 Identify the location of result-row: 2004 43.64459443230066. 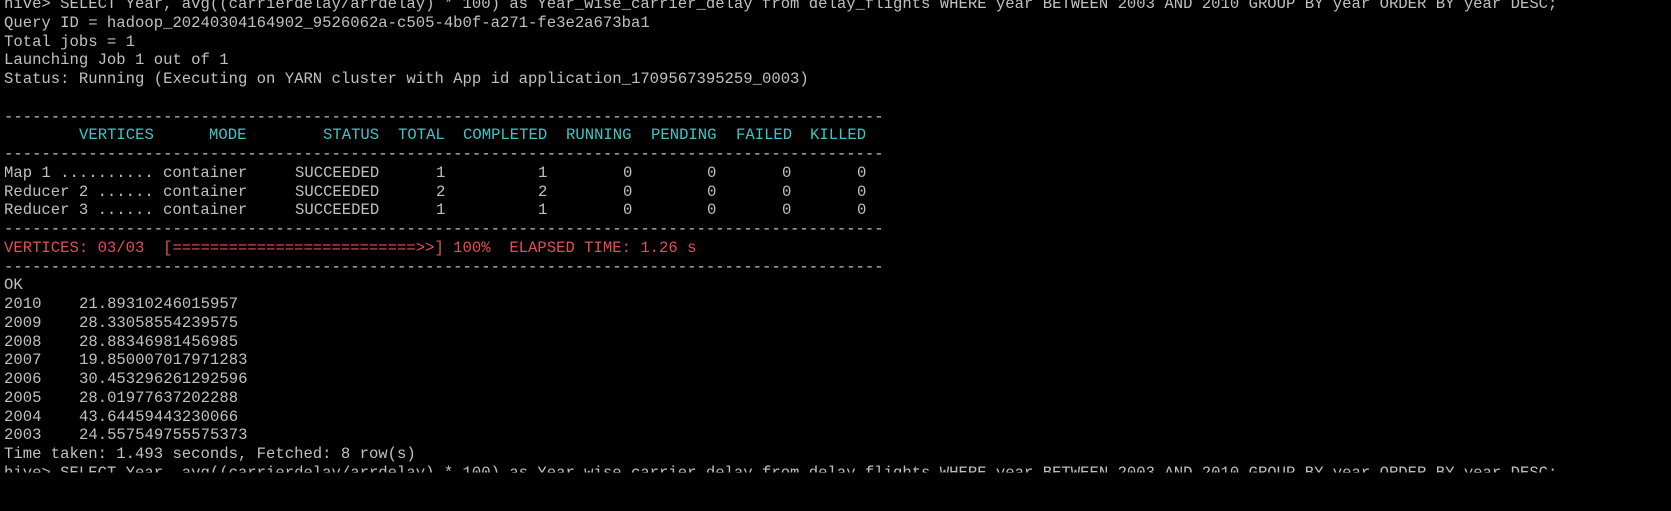
(835, 417).